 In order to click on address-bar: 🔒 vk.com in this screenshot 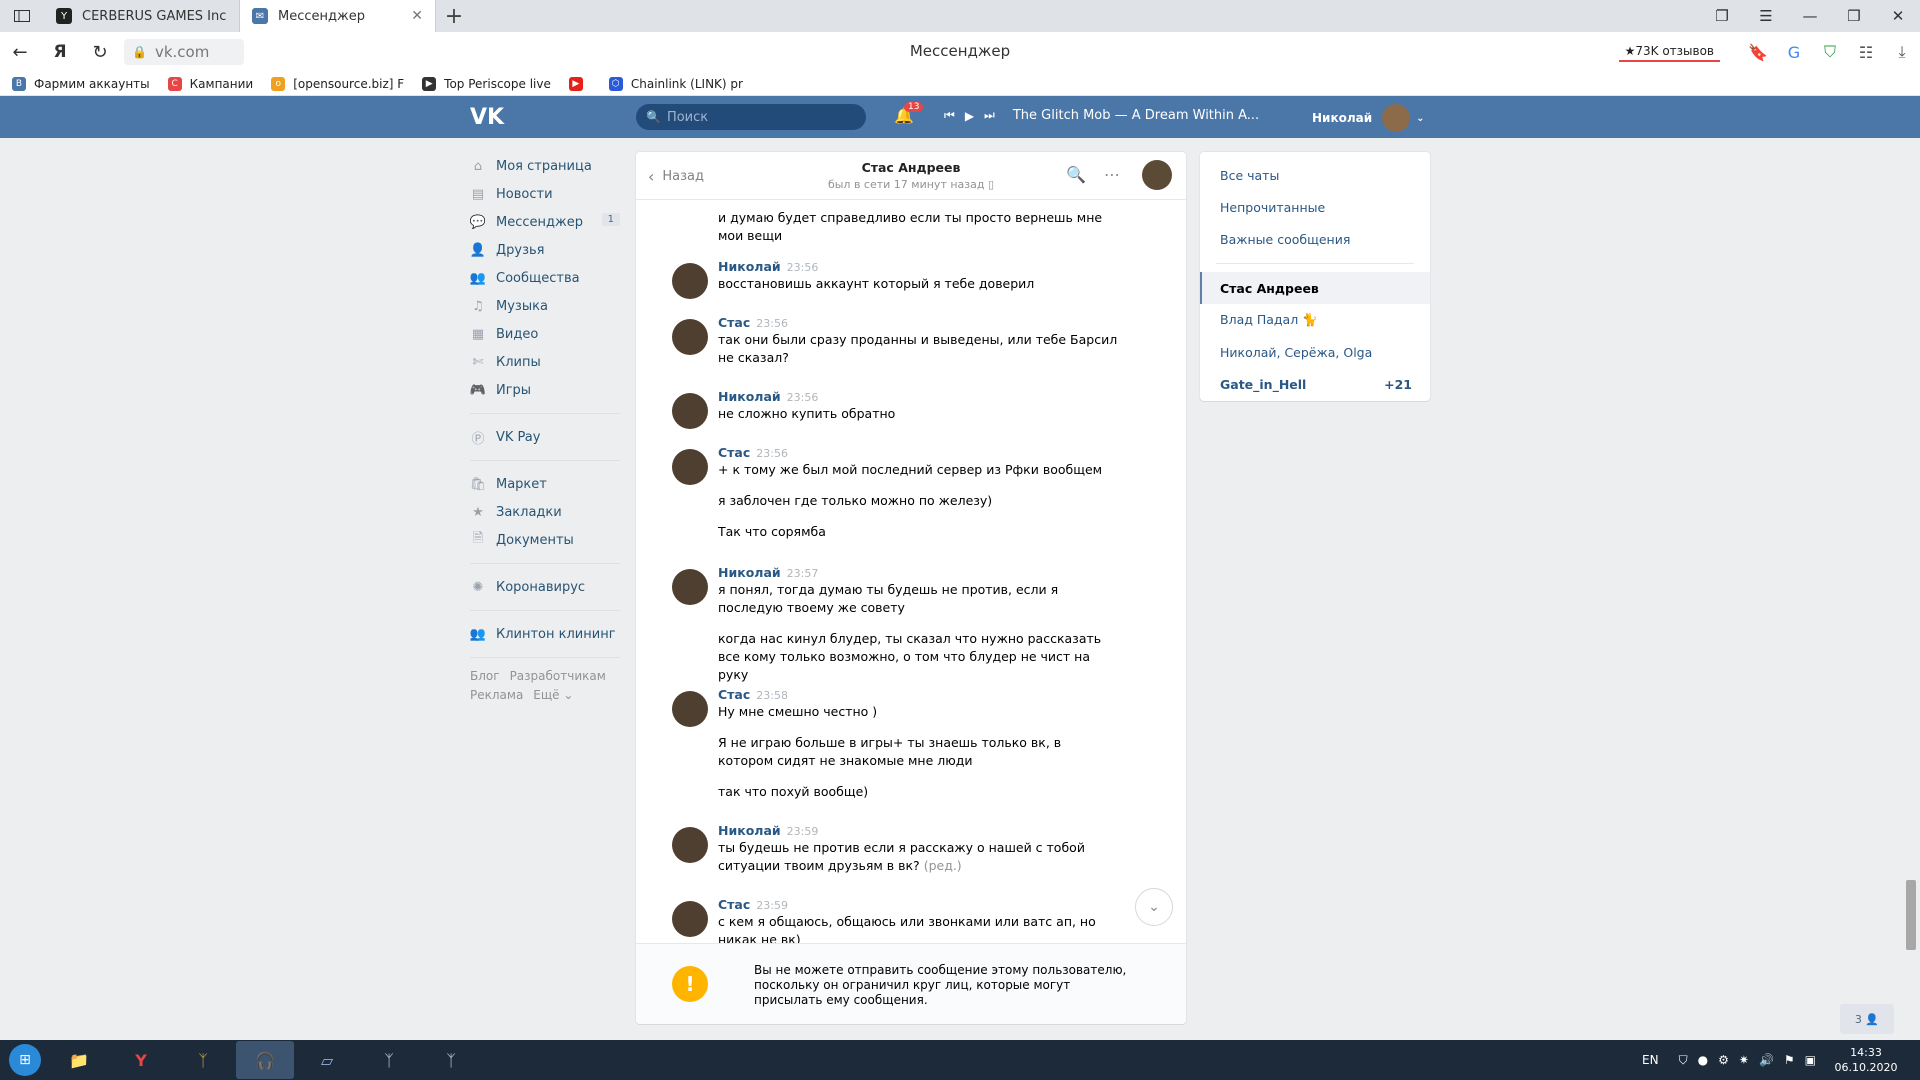, I will do `click(184, 52)`.